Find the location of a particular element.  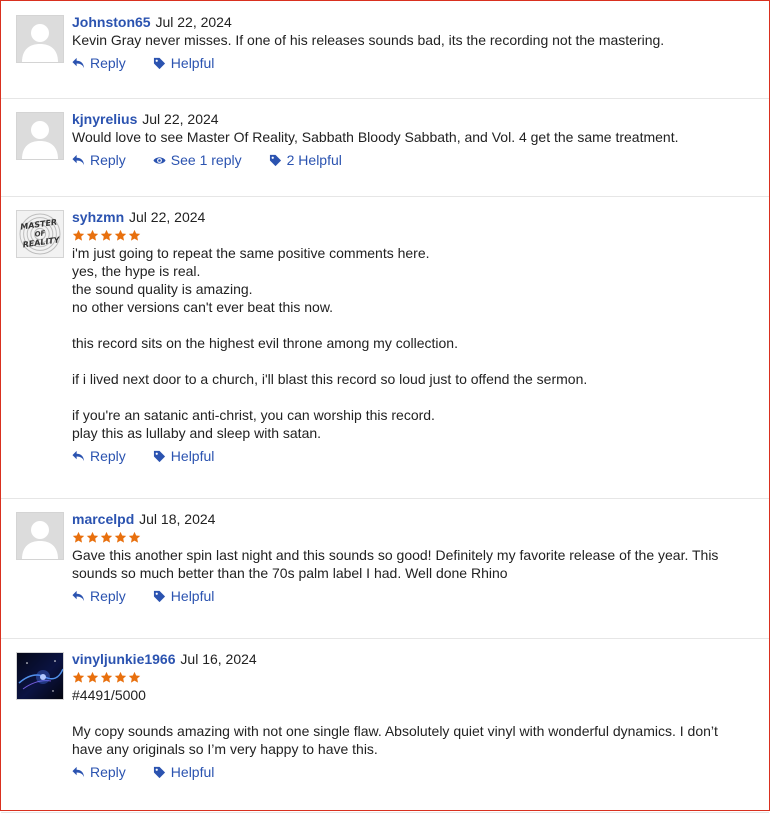

username-link: marcelpd is located at coordinates (103, 519).